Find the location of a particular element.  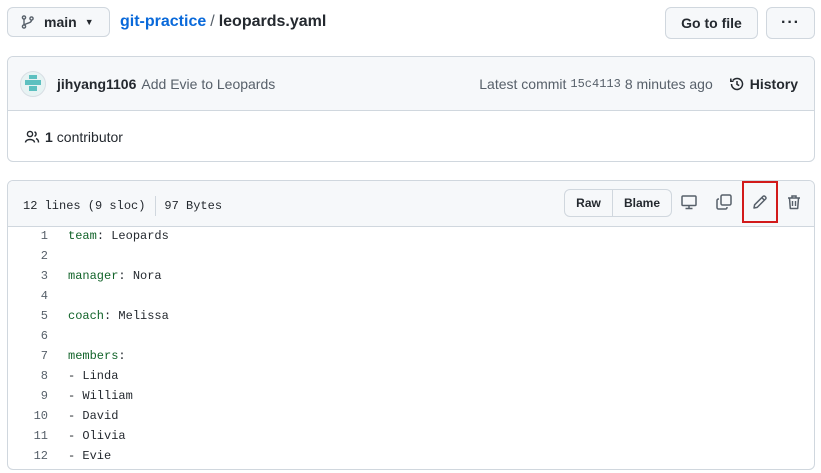

code-line: 8 - Linda is located at coordinates (411, 376).